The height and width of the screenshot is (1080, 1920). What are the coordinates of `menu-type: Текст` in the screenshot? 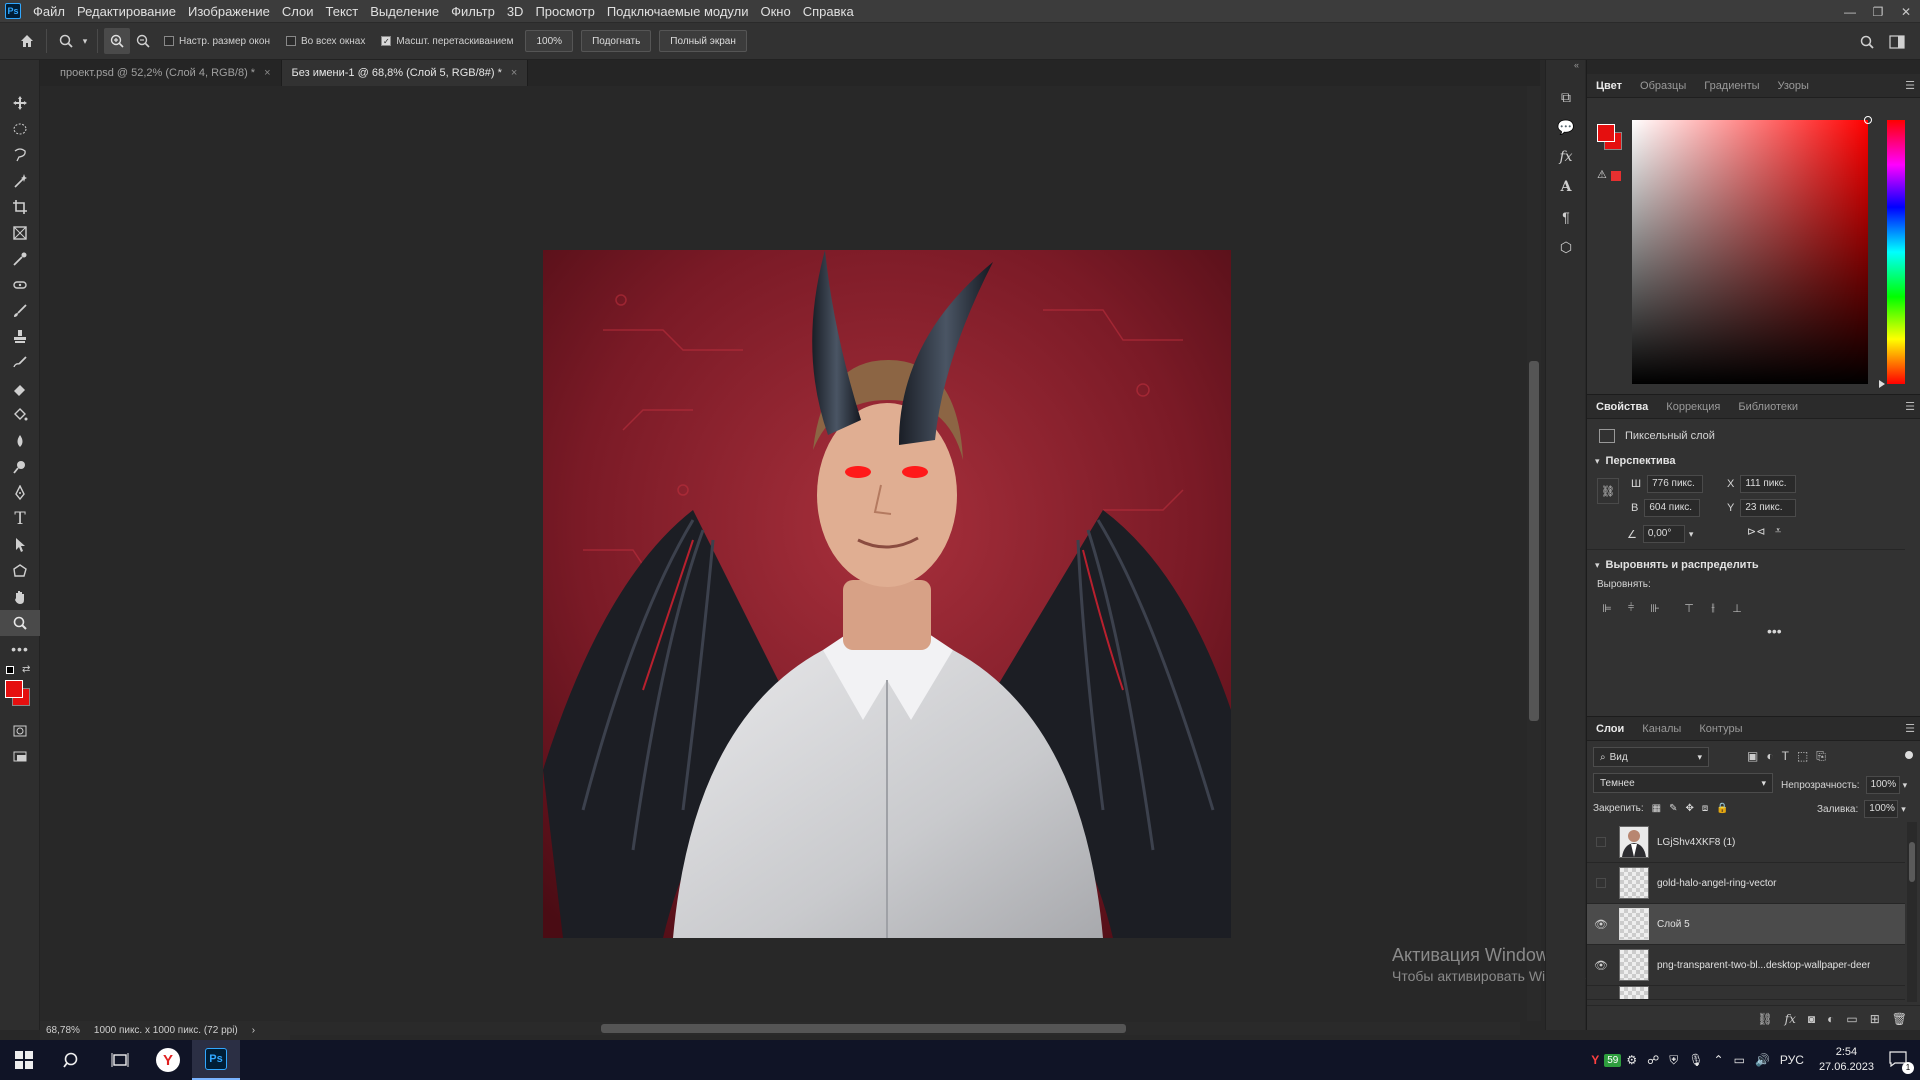 It's located at (342, 11).